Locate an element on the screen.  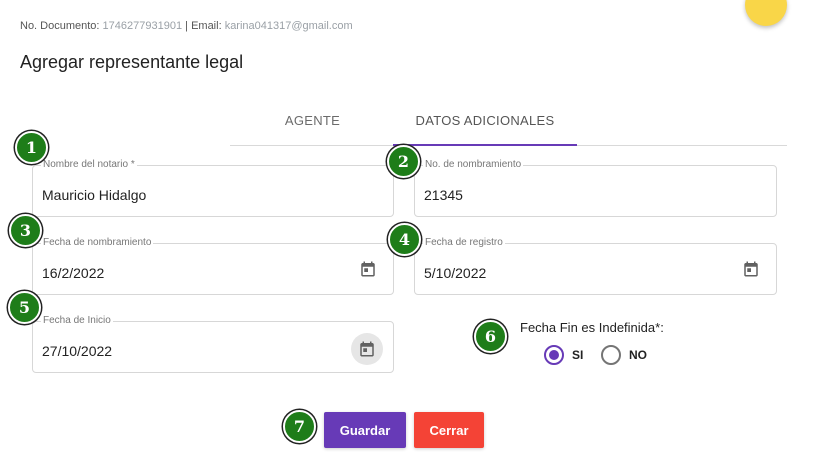
notario-input: Mauricio Hidalgo is located at coordinates (94, 195).